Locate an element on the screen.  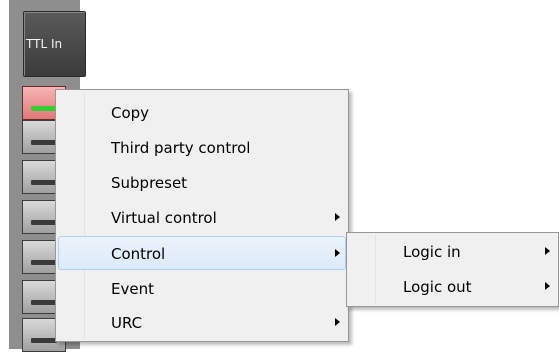
menu-item-label: Third party control is located at coordinates (181, 148).